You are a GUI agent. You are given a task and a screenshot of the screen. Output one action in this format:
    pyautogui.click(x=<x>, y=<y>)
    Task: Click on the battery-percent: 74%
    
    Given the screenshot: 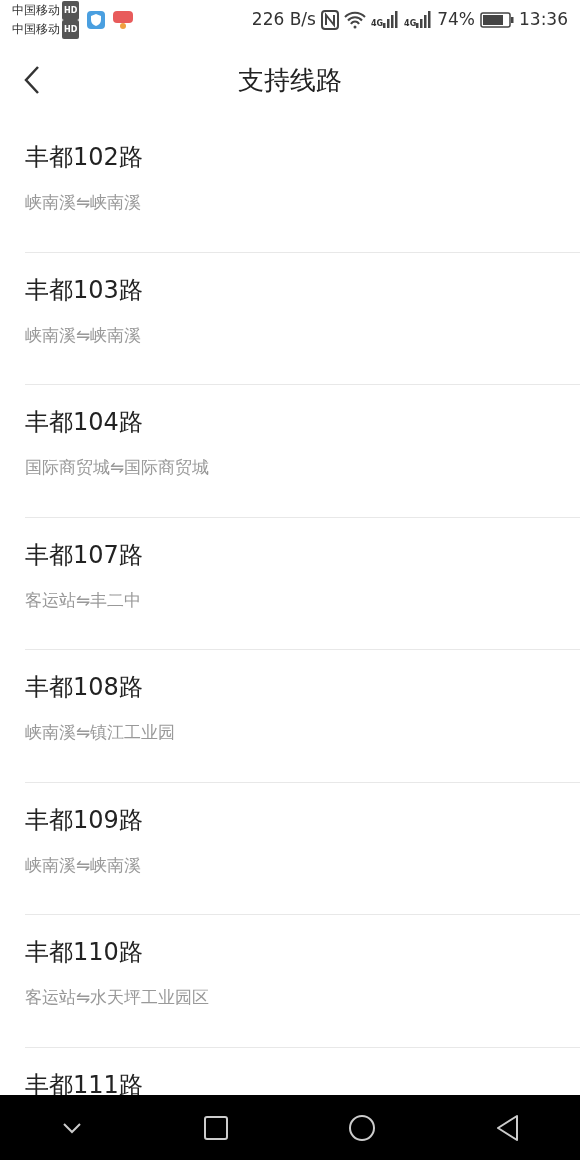 What is the action you would take?
    pyautogui.click(x=456, y=20)
    